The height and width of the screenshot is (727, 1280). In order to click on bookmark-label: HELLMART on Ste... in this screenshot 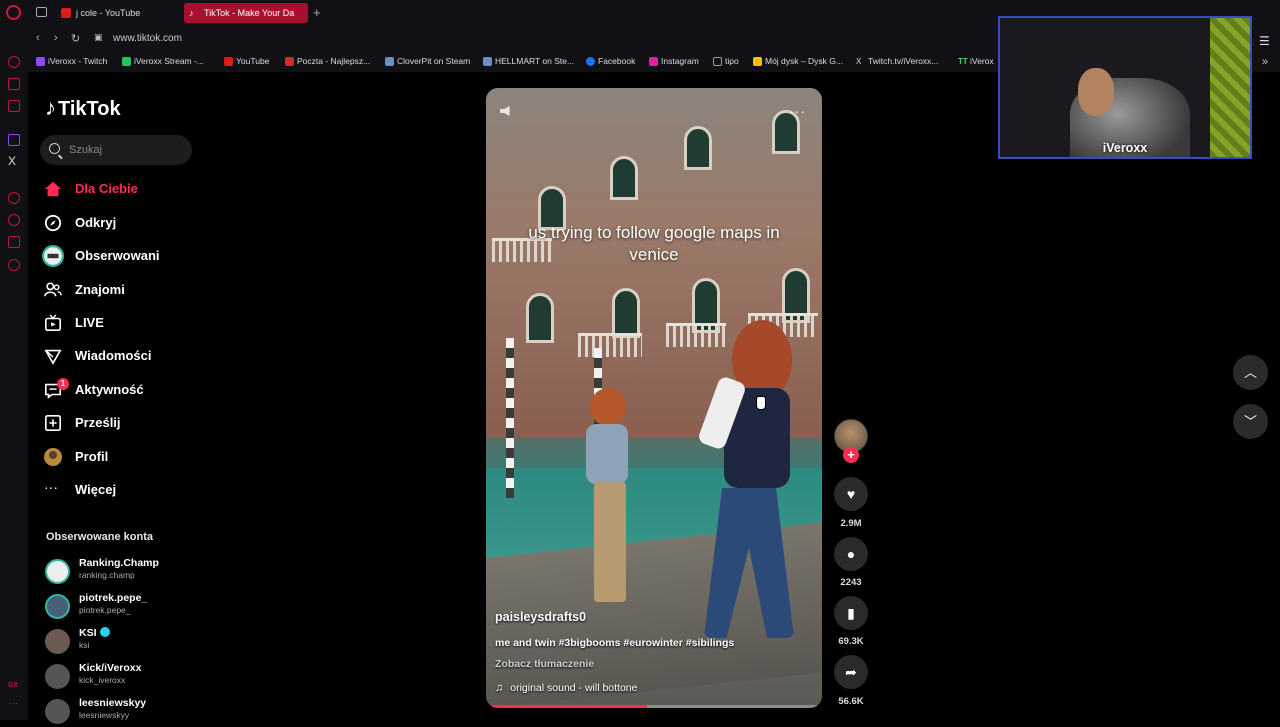, I will do `click(535, 61)`.